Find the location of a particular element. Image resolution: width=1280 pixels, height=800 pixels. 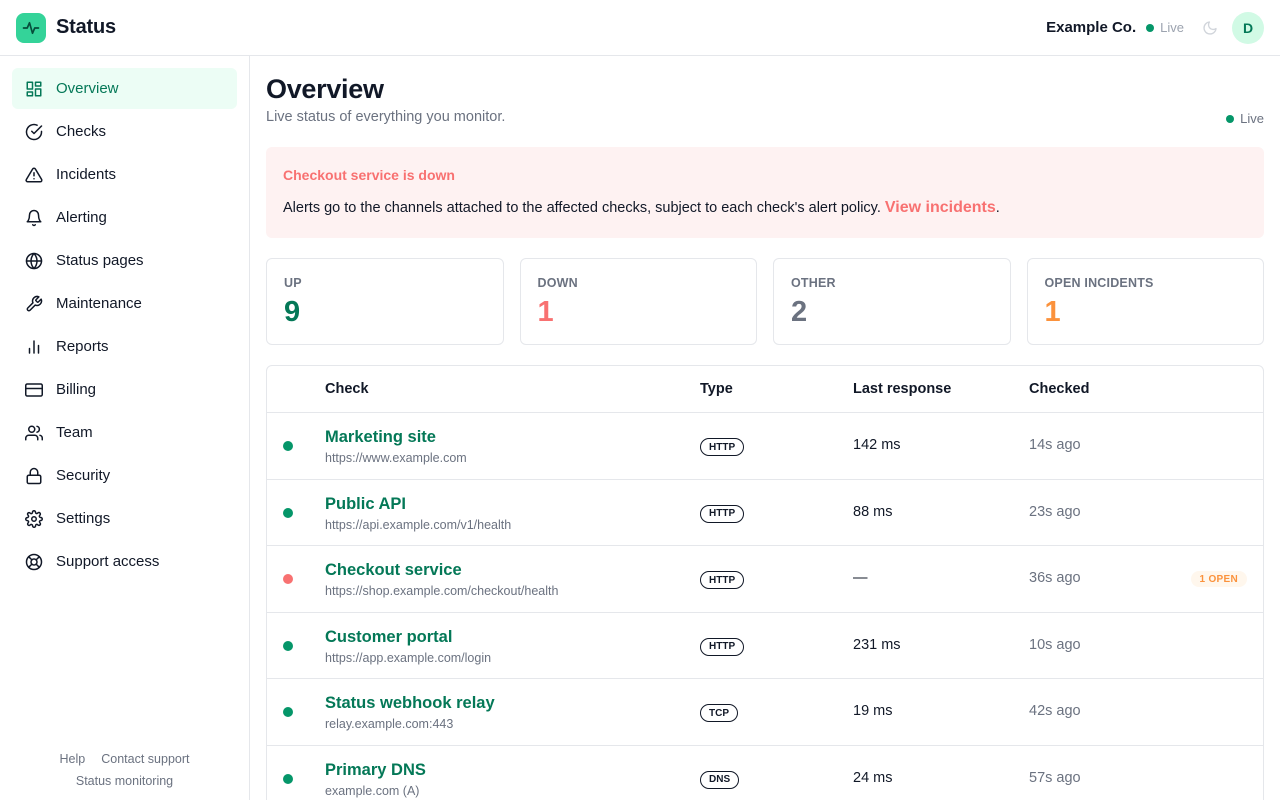

column-header-check: Check is located at coordinates (347, 389).